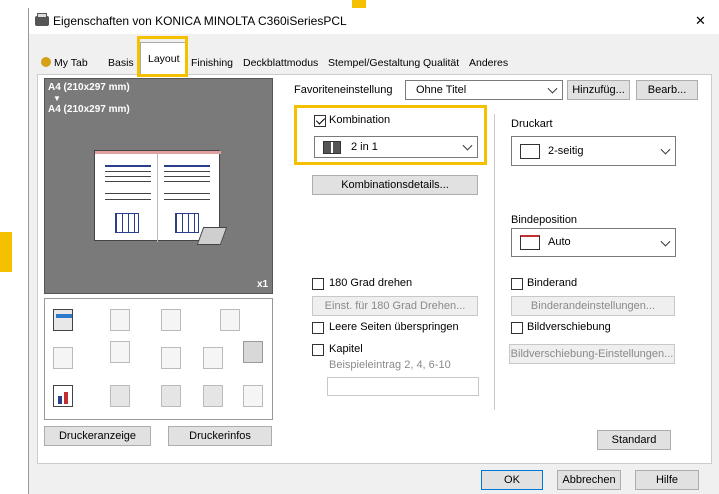  I want to click on tab-stempel: Stempel/Gestaltung, so click(374, 63).